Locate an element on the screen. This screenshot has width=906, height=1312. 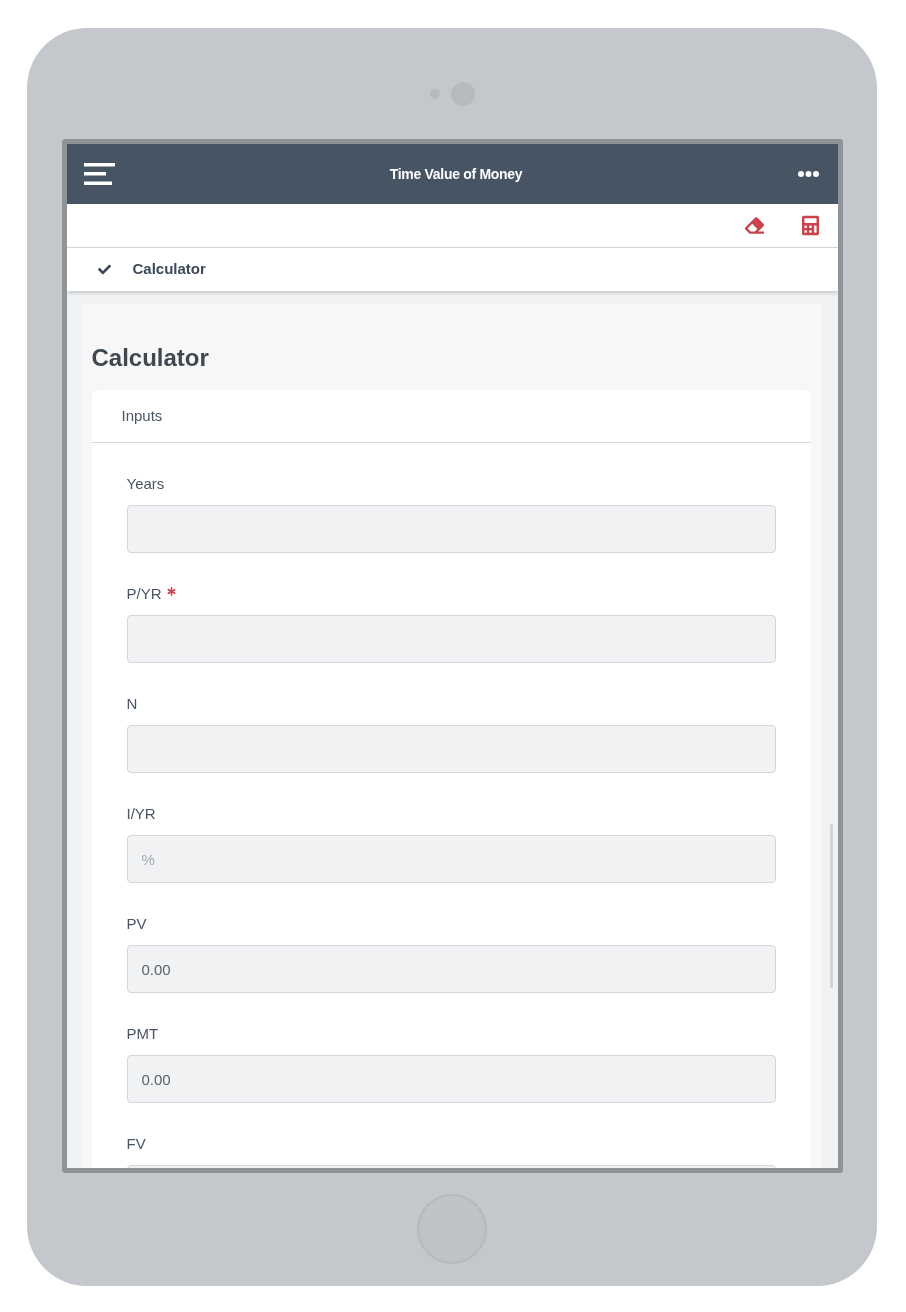
field-label: Years is located at coordinates (145, 484).